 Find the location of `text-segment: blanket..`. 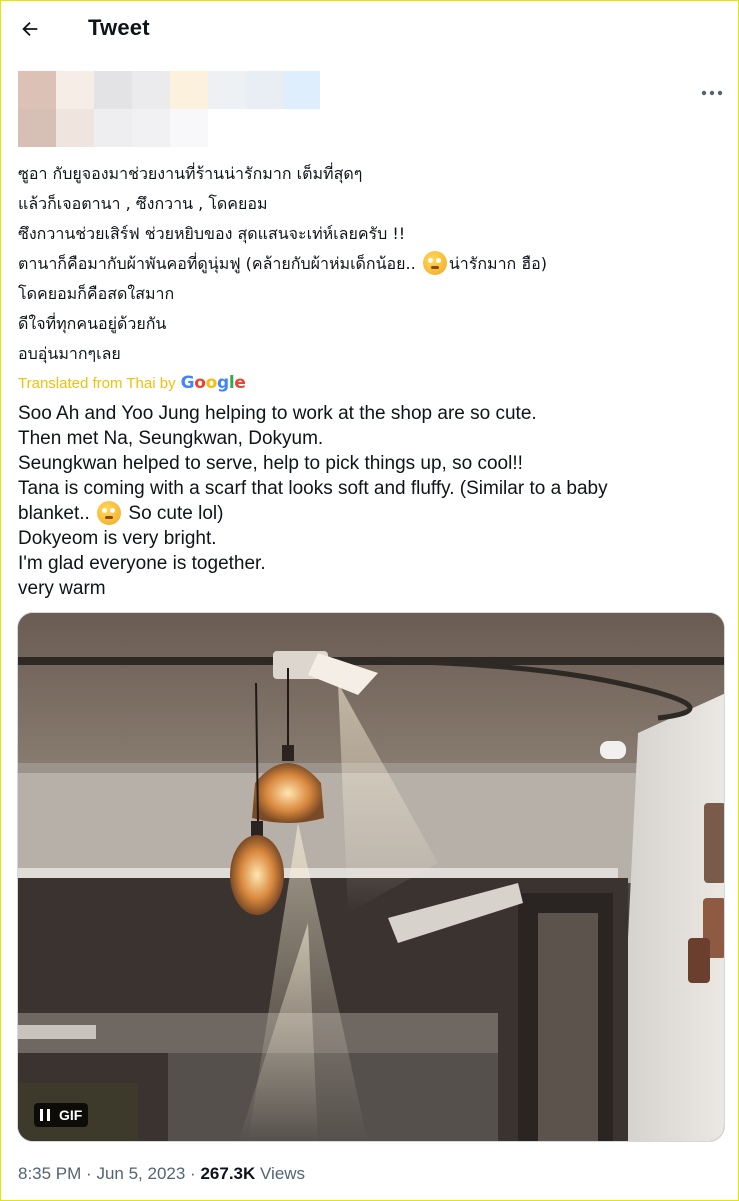

text-segment: blanket.. is located at coordinates (54, 513).